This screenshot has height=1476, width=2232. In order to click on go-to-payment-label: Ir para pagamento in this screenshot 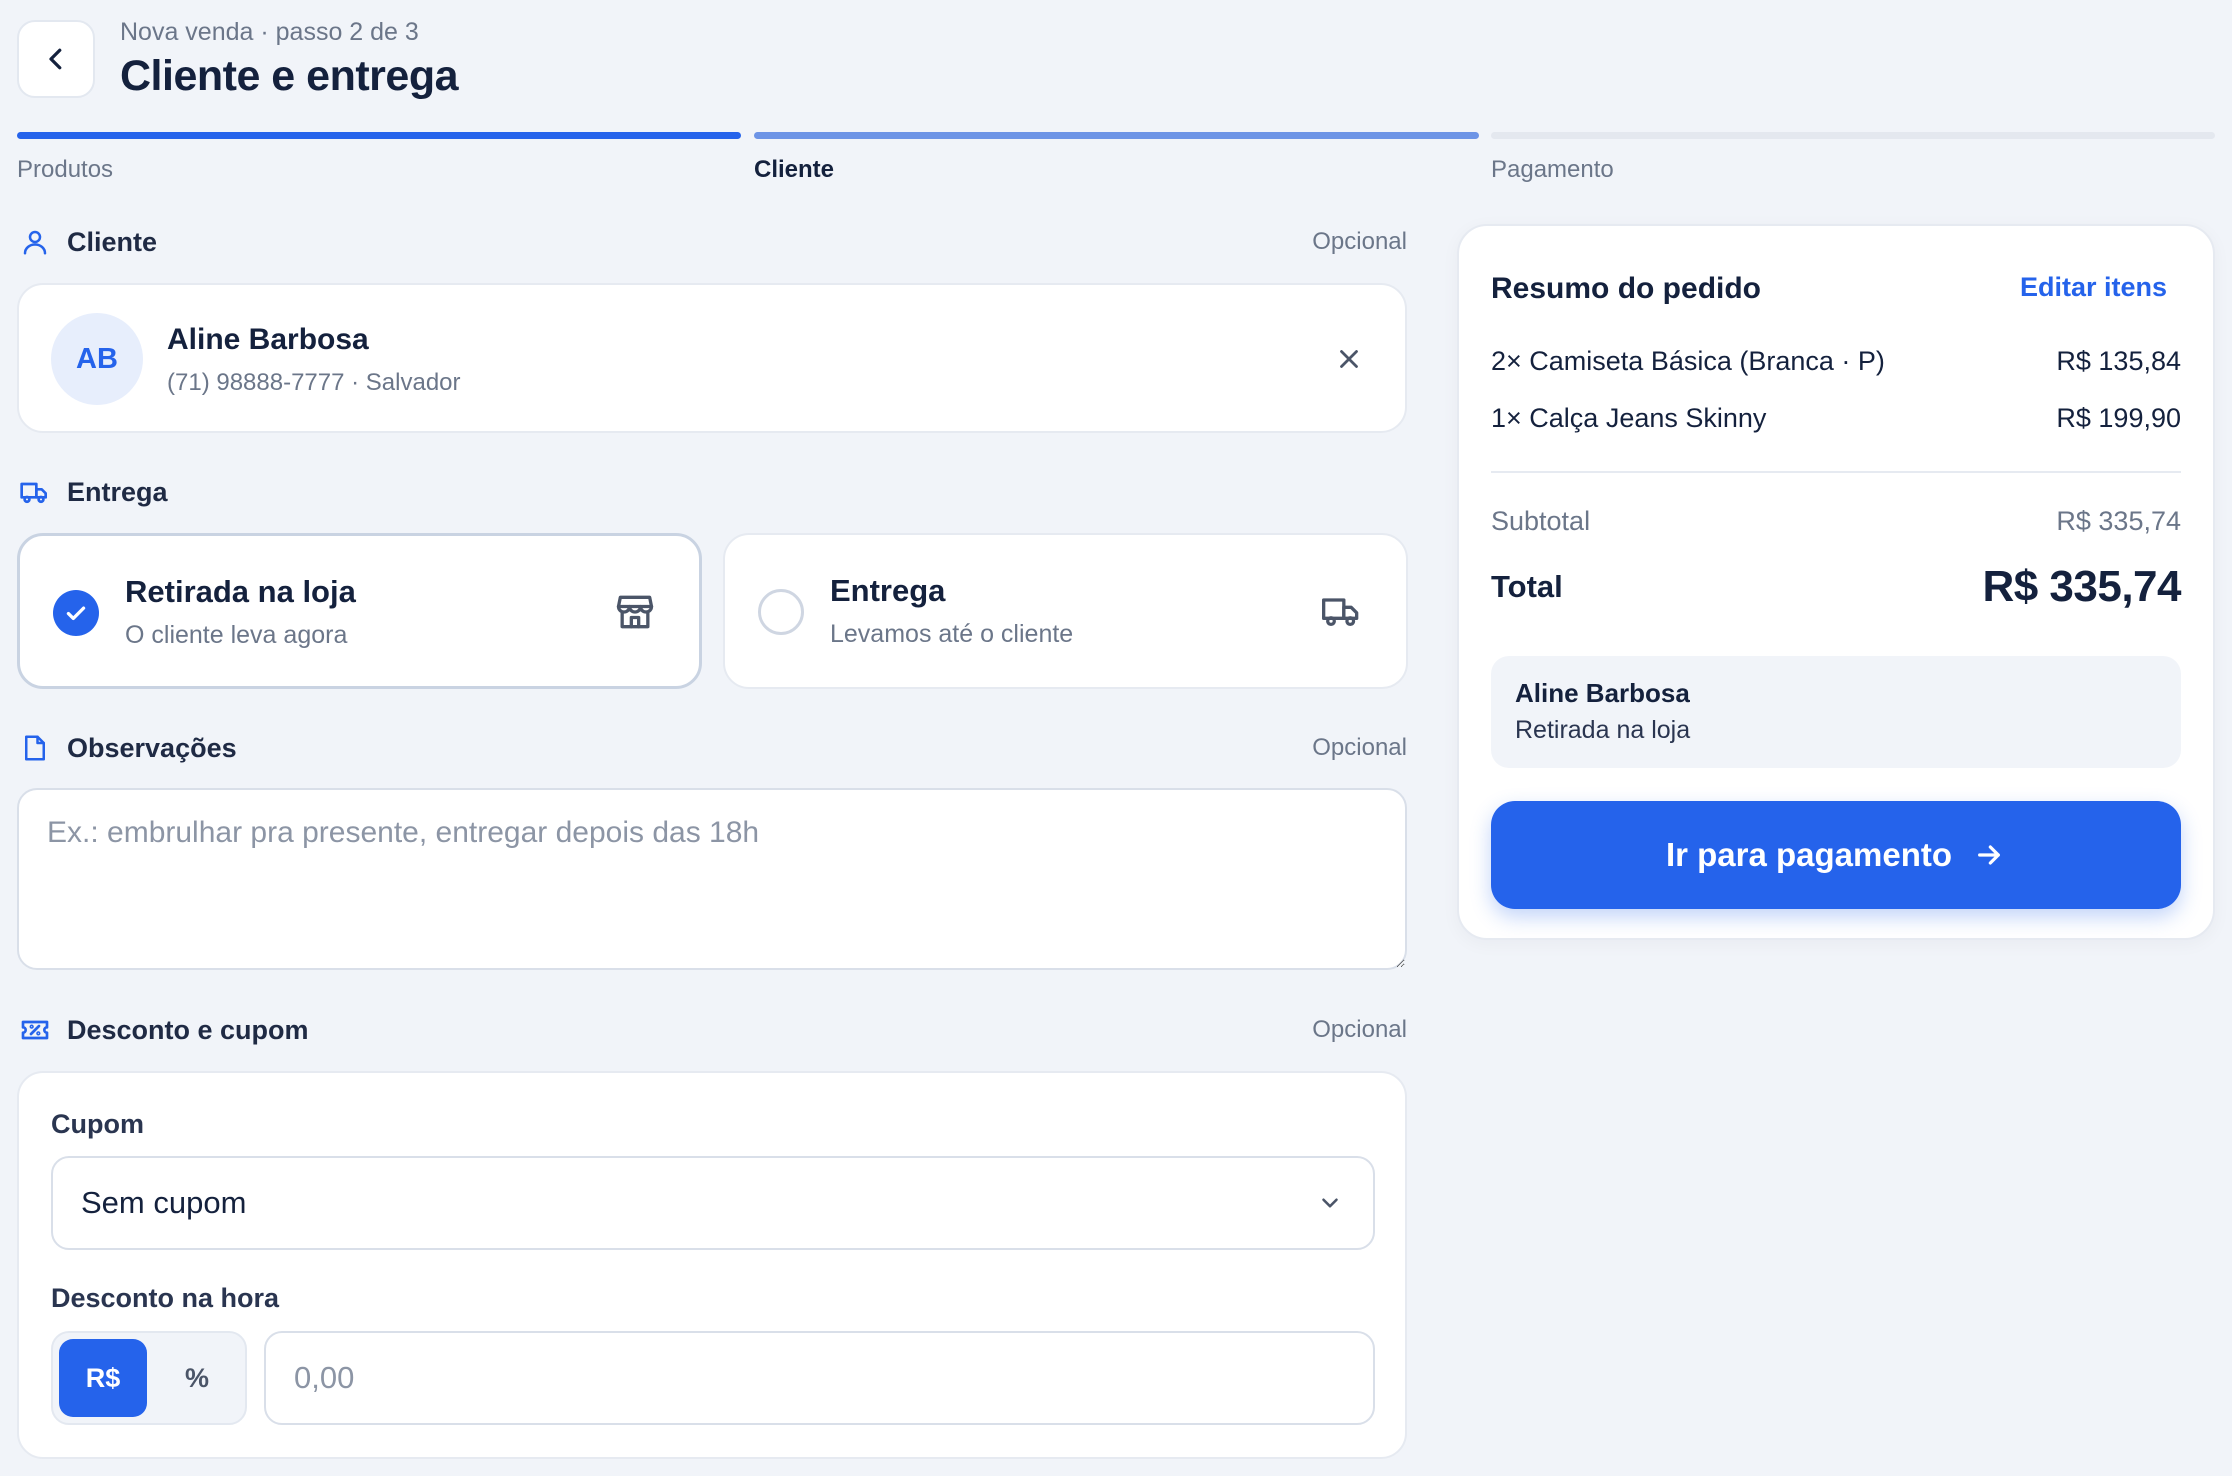, I will do `click(1809, 854)`.